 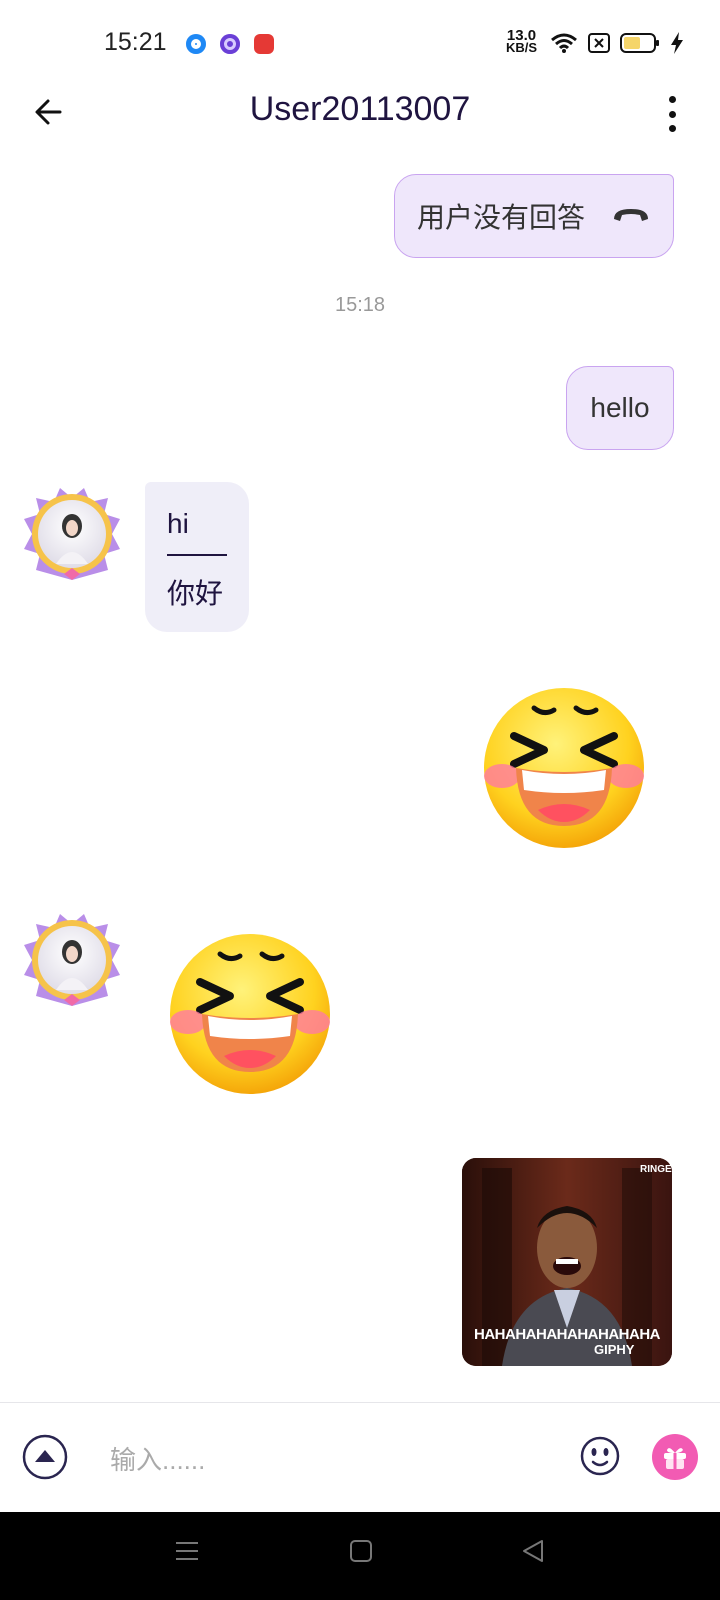 What do you see at coordinates (567, 1334) in the screenshot?
I see `gif-caption: HAHAHAHAHAHAHAHAHA` at bounding box center [567, 1334].